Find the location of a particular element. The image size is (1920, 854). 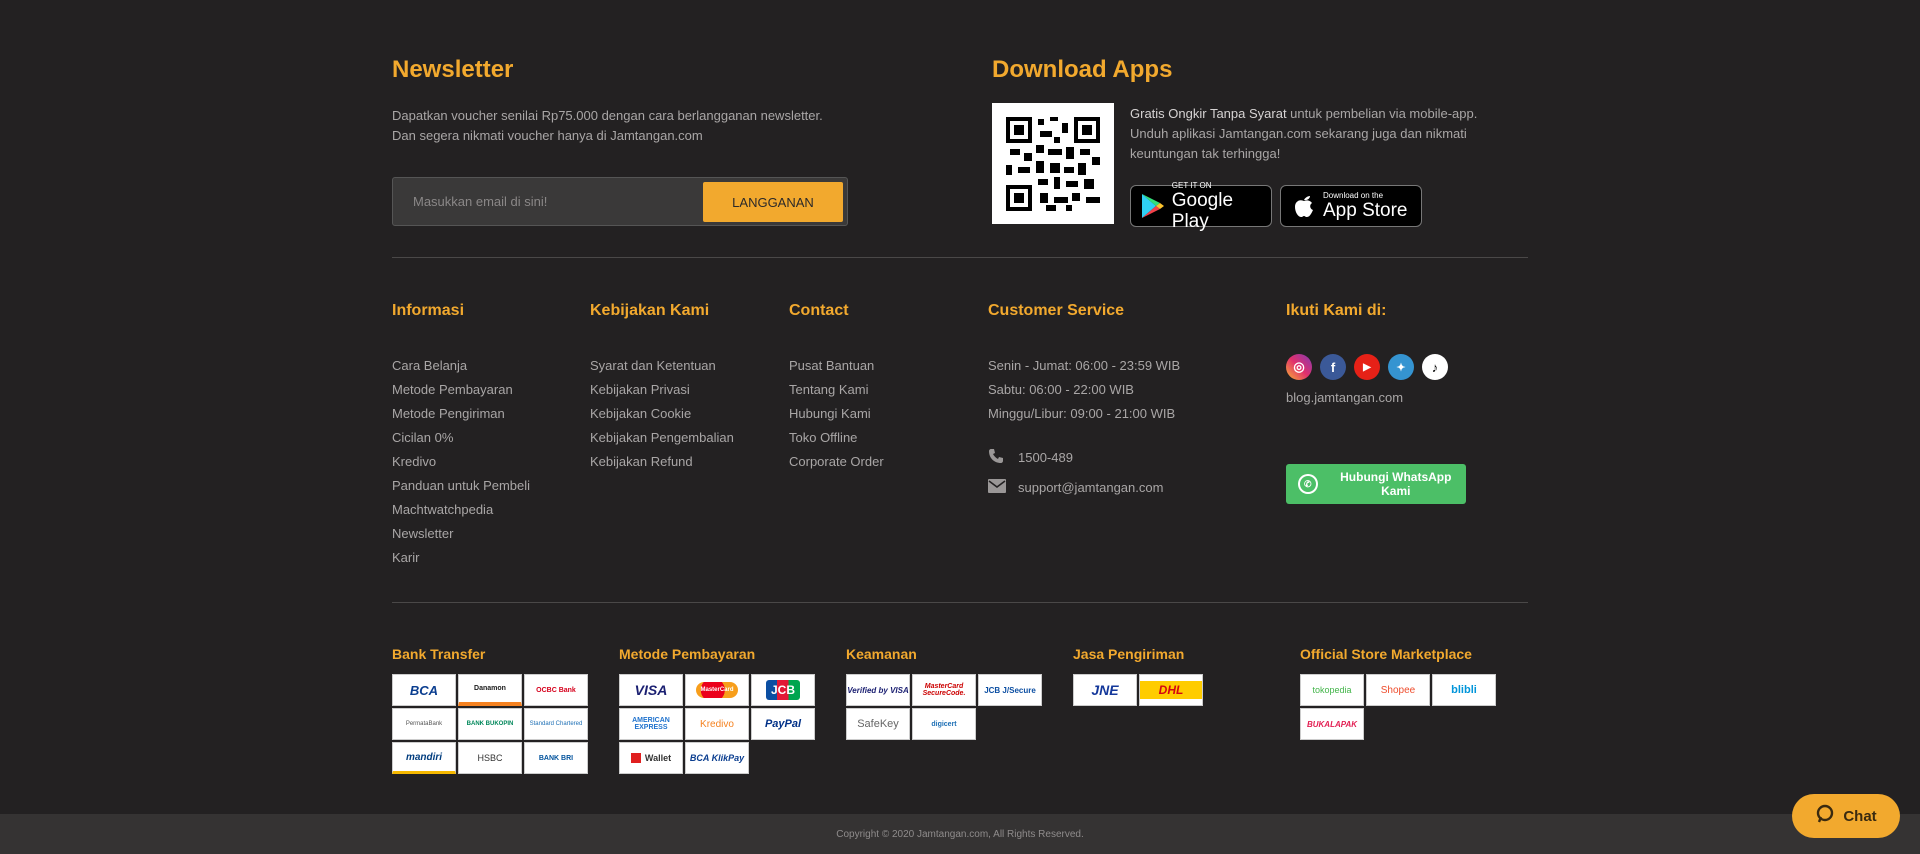

whatsapp-button: ✆ Hubungi WhatsApp Kami is located at coordinates (1376, 484).